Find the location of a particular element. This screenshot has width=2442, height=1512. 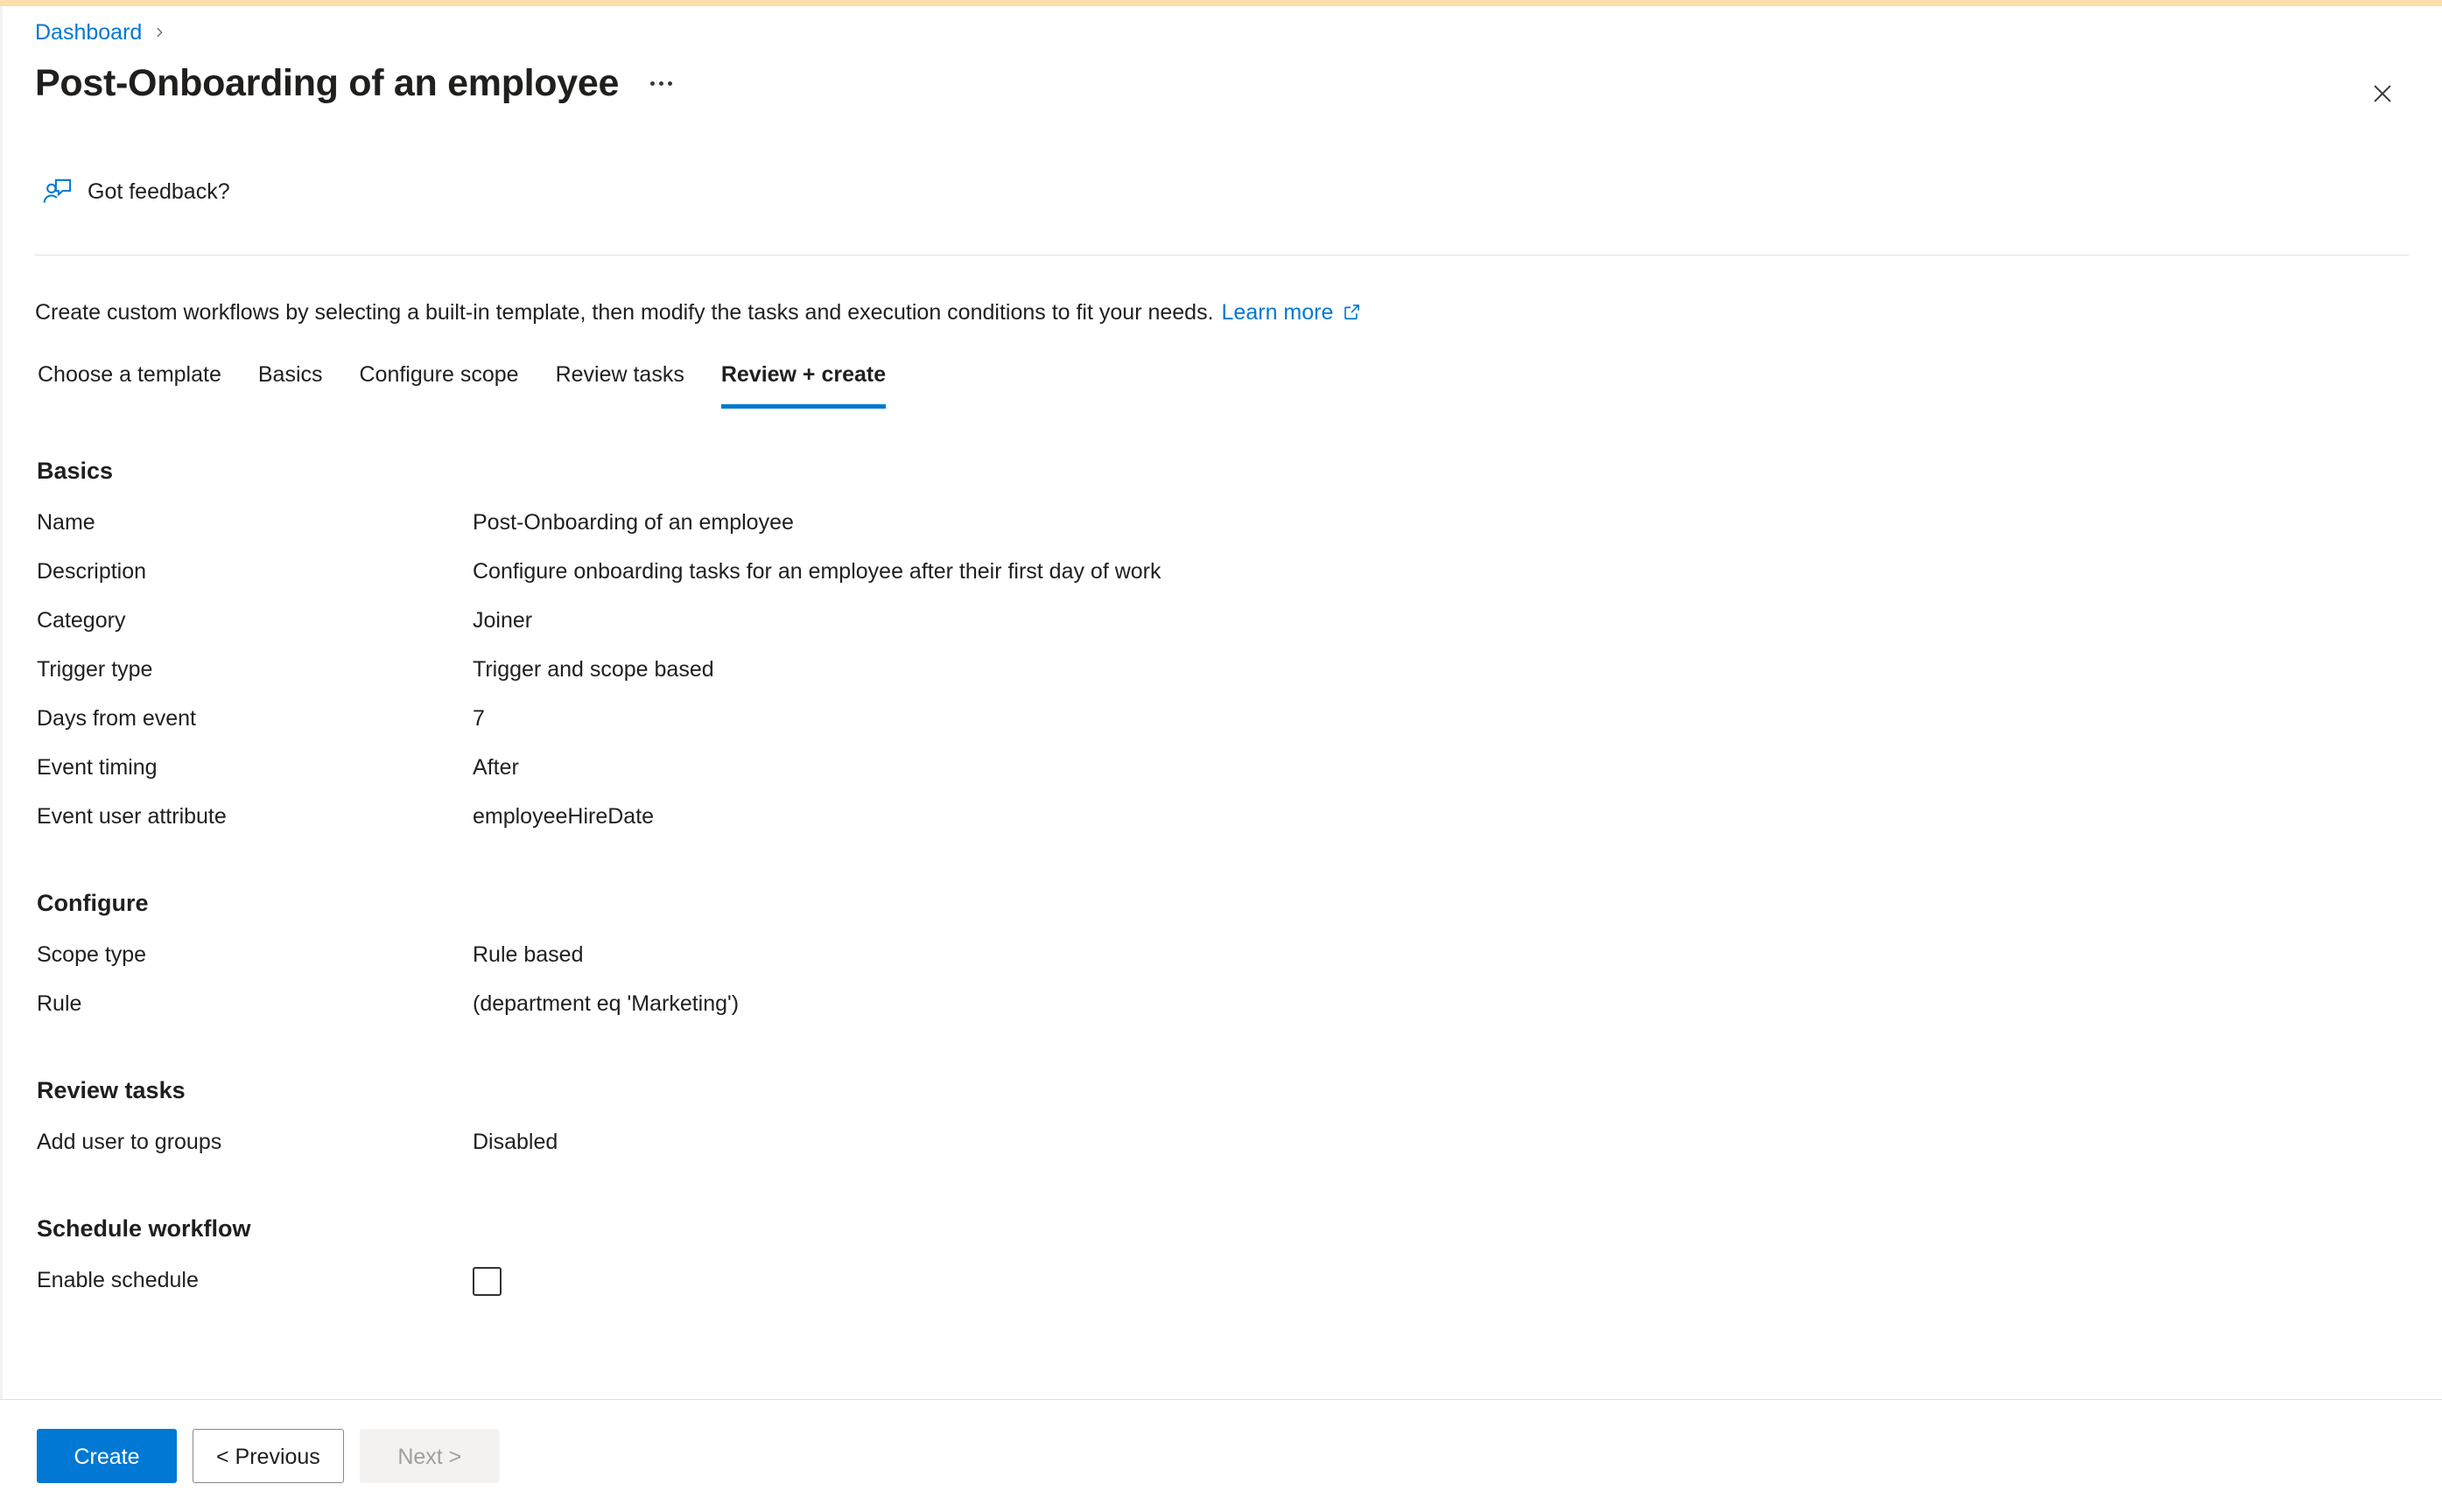

learn-more-link: Learn more is located at coordinates (1278, 312).